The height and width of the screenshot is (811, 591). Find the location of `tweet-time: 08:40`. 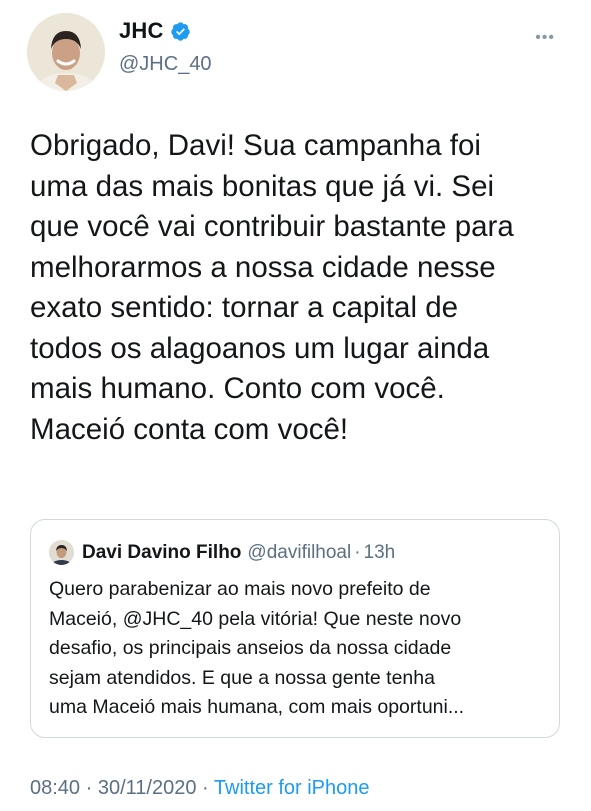

tweet-time: 08:40 is located at coordinates (55, 788).